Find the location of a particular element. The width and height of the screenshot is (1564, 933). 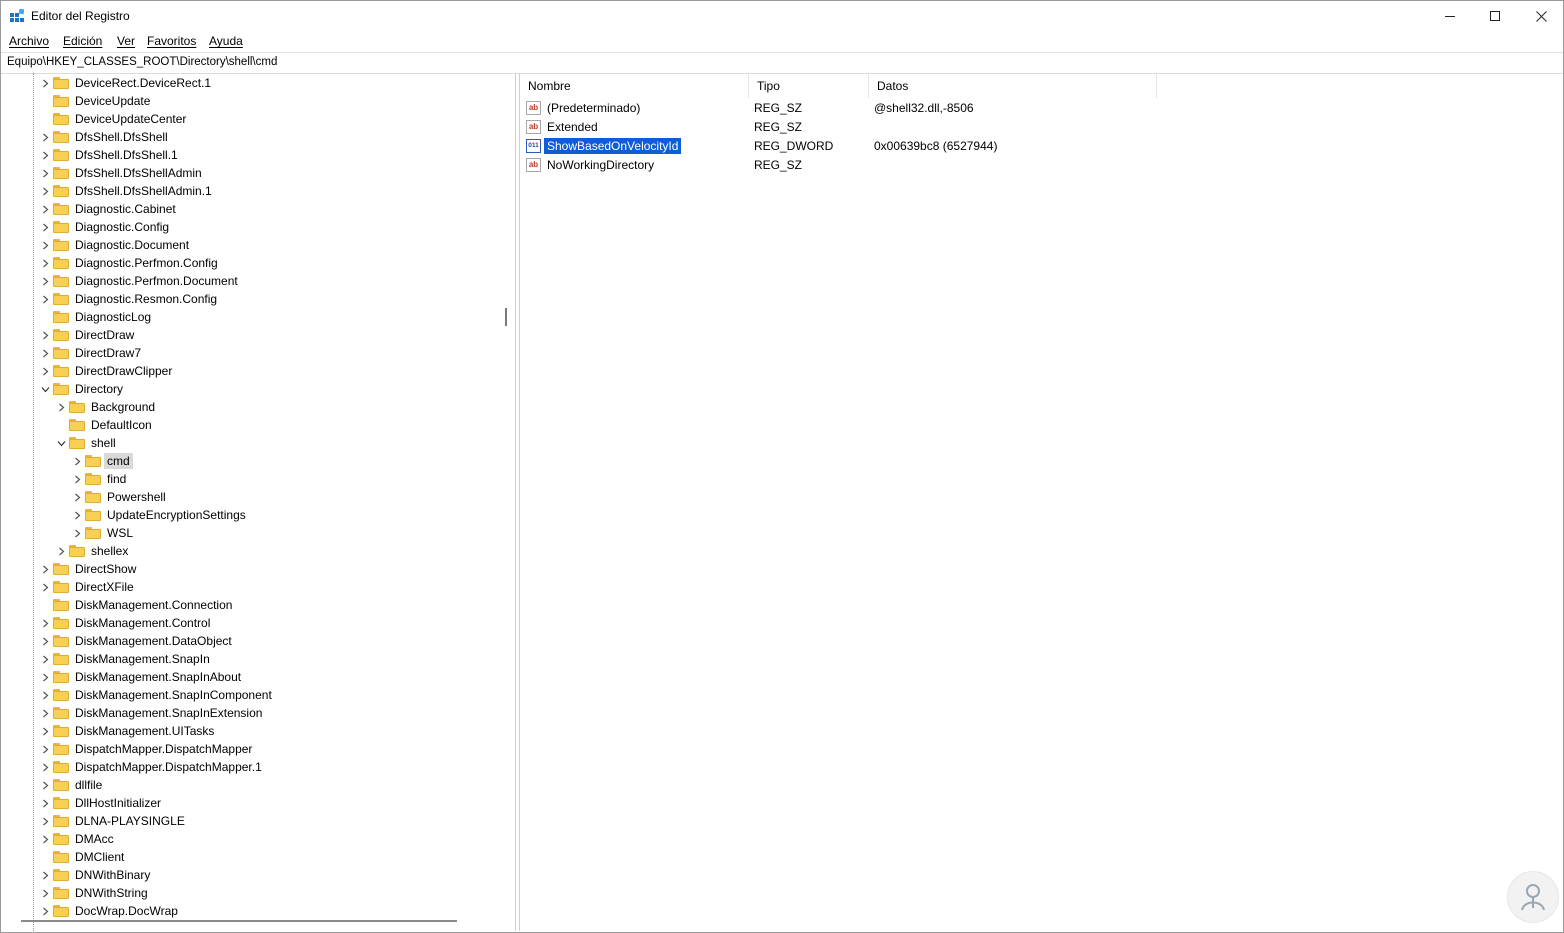

tree-node: DNWithBinary is located at coordinates (96, 875).